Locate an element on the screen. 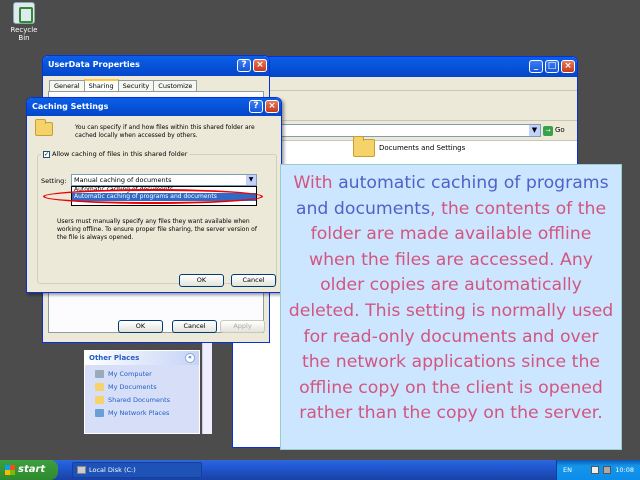 The image size is (640, 480). other-places-title: Other Places is located at coordinates (114, 358).